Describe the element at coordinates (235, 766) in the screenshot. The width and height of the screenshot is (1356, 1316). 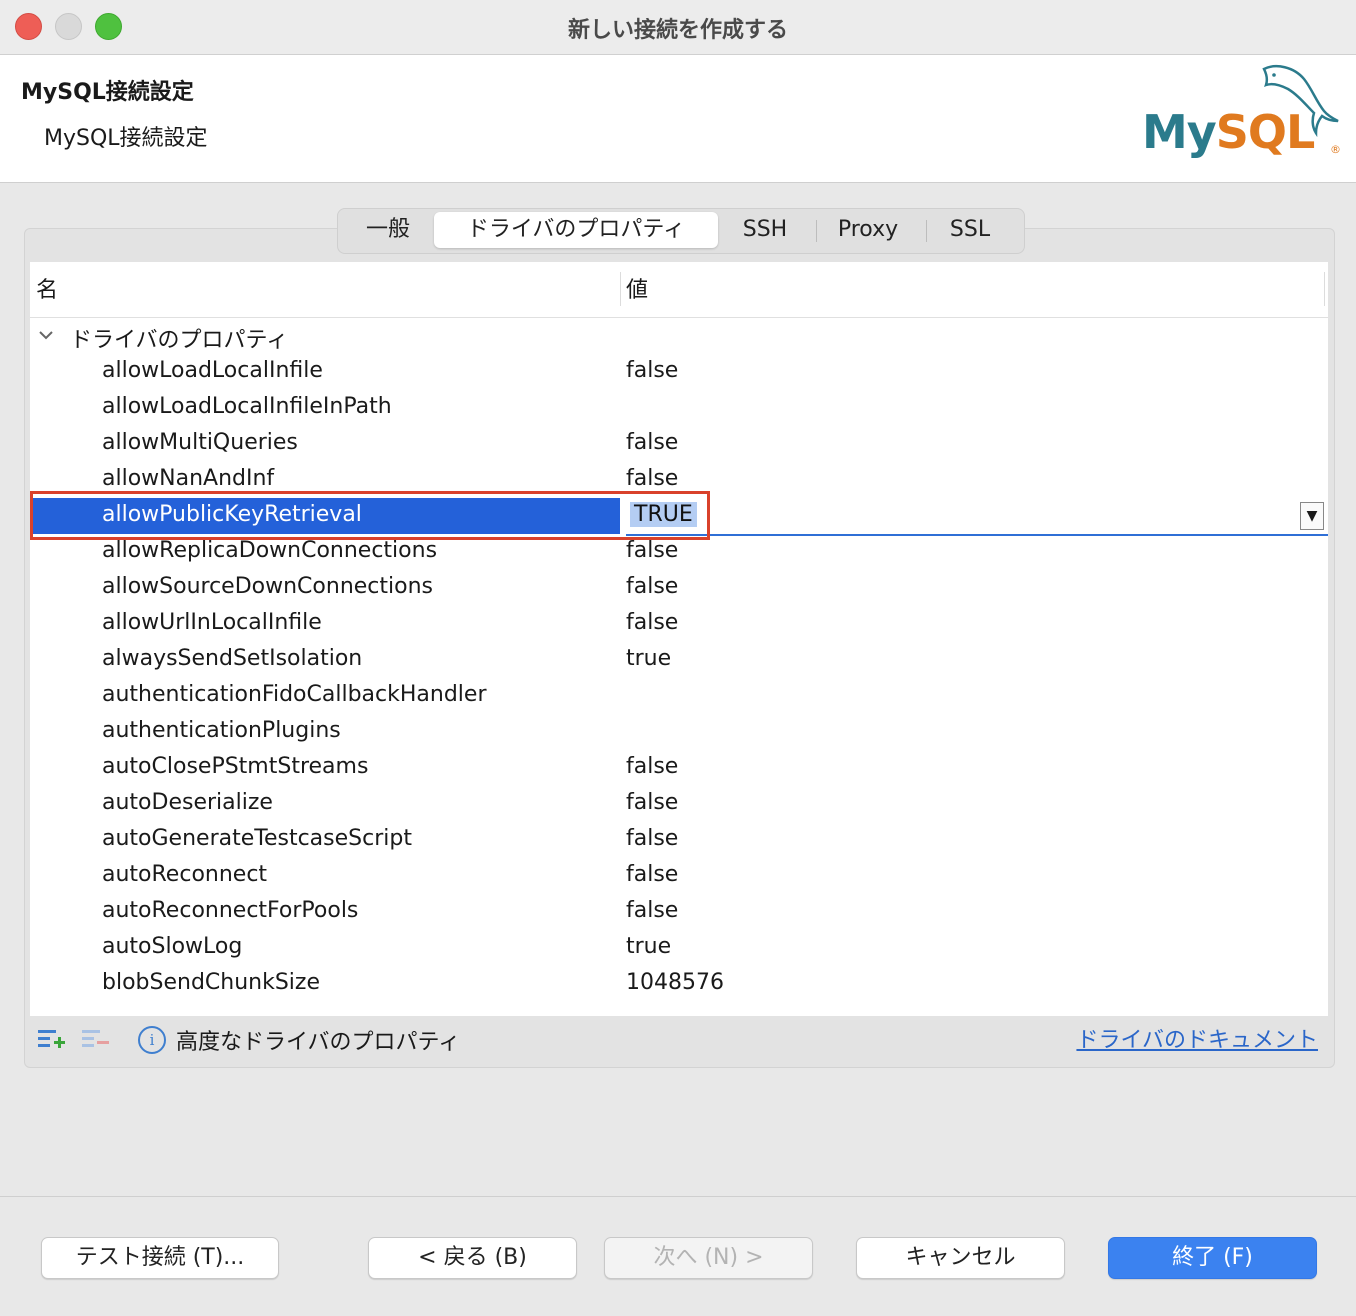
I see `property-name: autoClosePStmtStreams` at that location.